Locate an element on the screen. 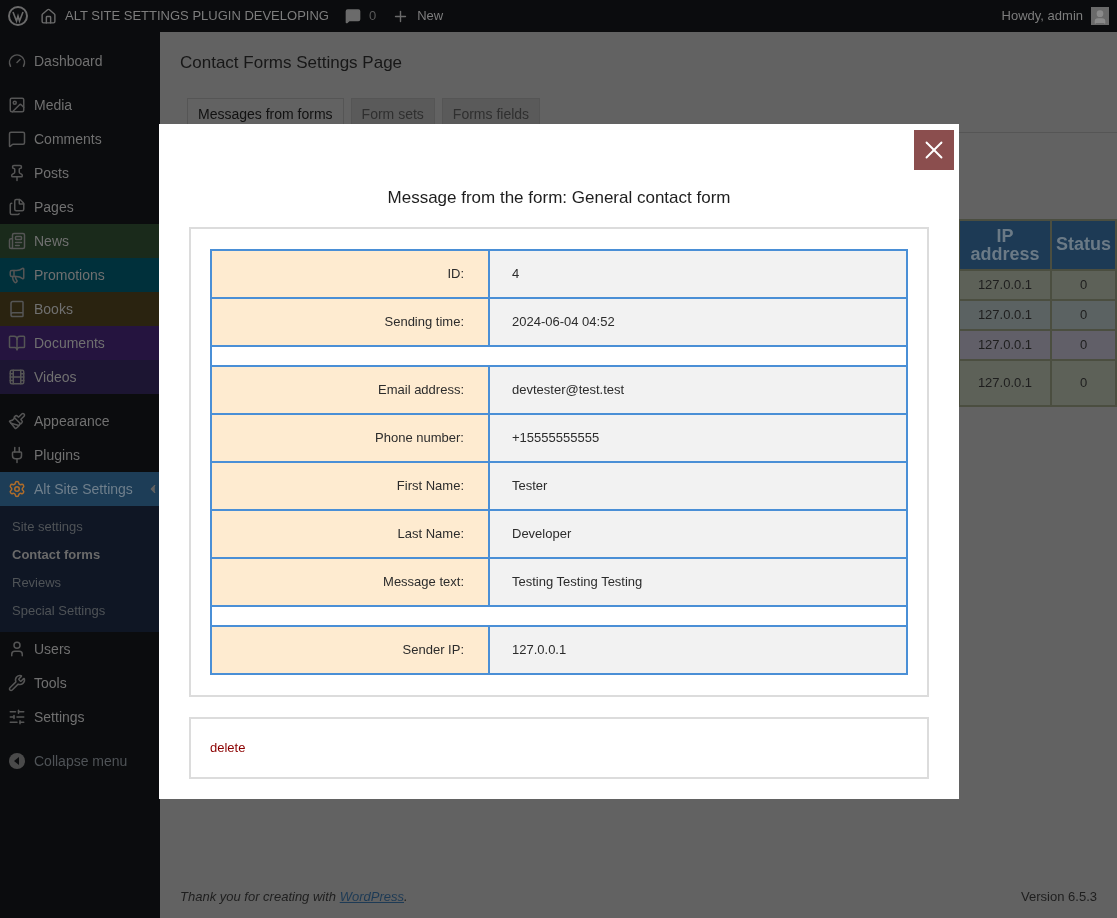 Image resolution: width=1117 pixels, height=918 pixels. new-link: New is located at coordinates (430, 16).